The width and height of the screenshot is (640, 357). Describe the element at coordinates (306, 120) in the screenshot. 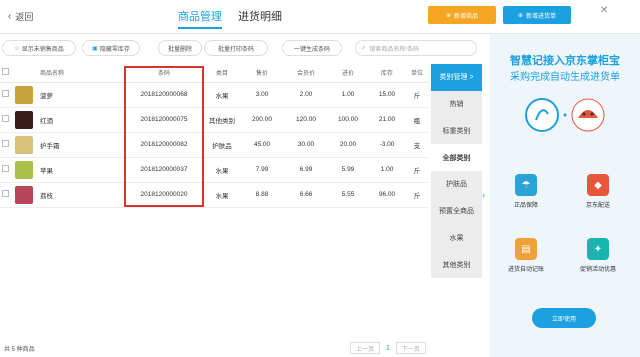

I see `product-member-price: 120.00` at that location.